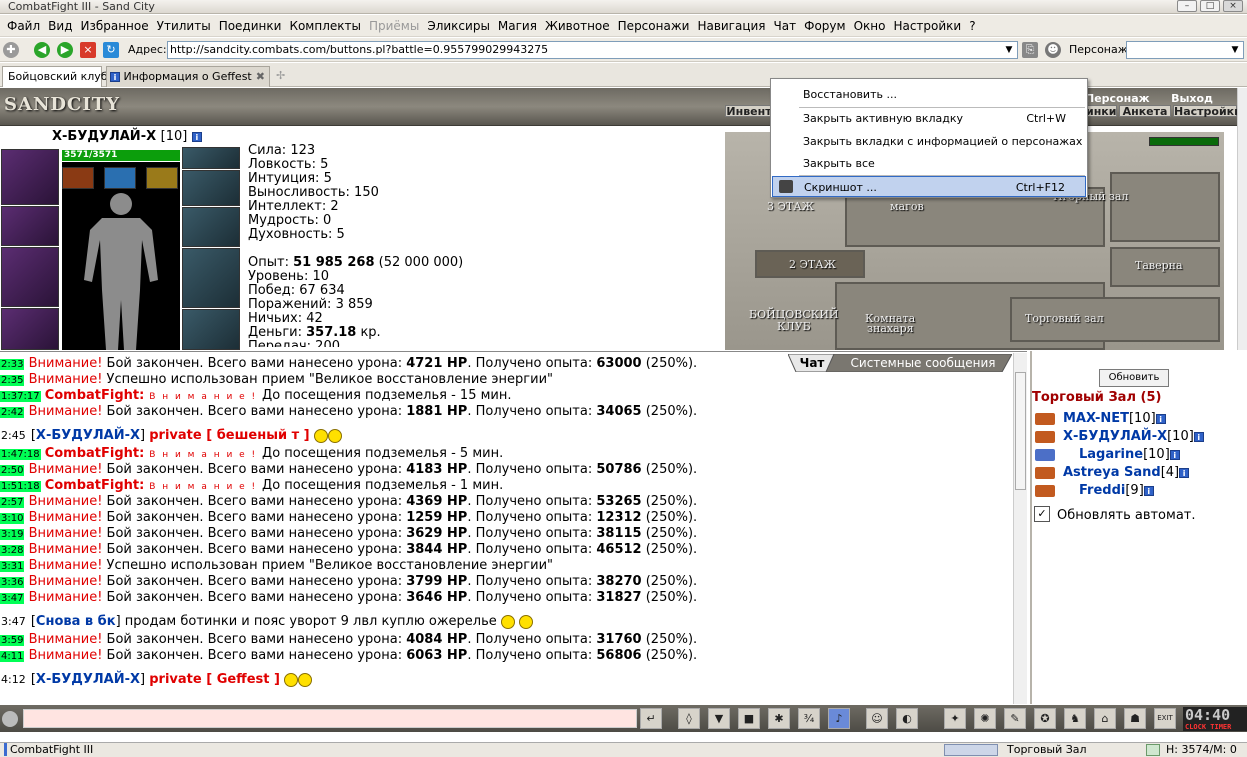 This screenshot has width=1247, height=757. What do you see at coordinates (1101, 111) in the screenshot?
I see `clinic-button: инки` at bounding box center [1101, 111].